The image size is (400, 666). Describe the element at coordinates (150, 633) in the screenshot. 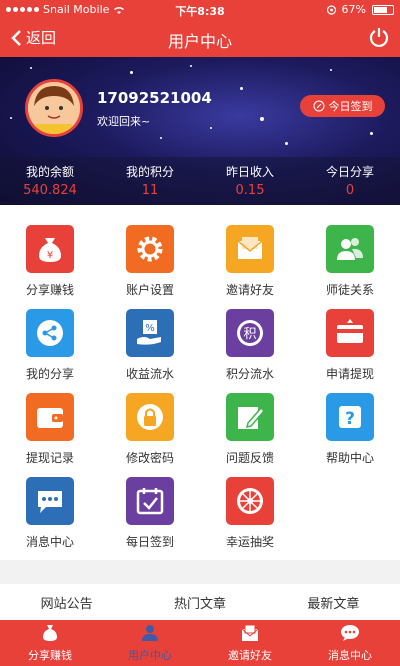

I see `user-icon` at that location.